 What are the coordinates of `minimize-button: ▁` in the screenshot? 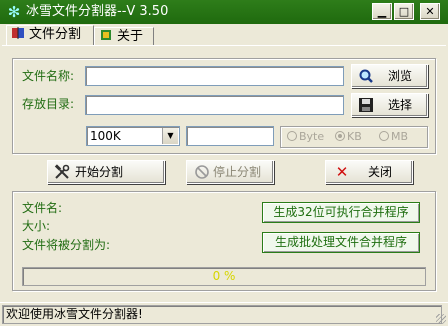 It's located at (382, 11).